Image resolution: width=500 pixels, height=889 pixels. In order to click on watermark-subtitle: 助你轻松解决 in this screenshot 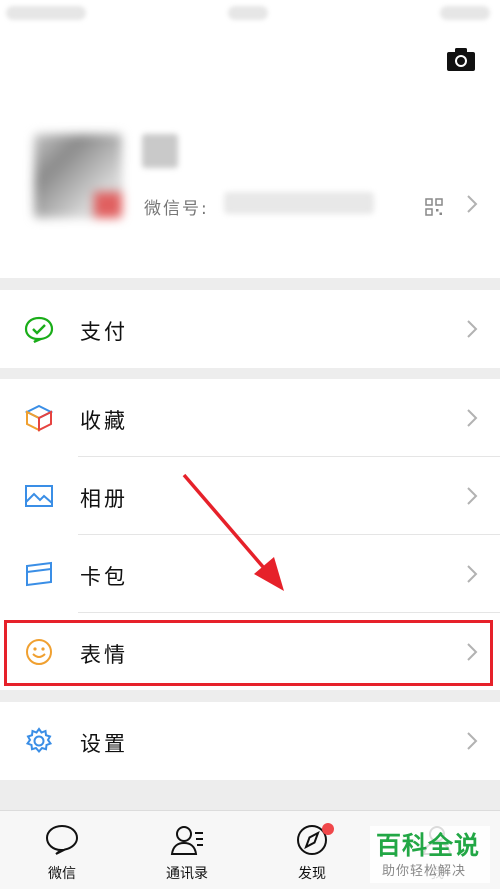, I will do `click(424, 871)`.